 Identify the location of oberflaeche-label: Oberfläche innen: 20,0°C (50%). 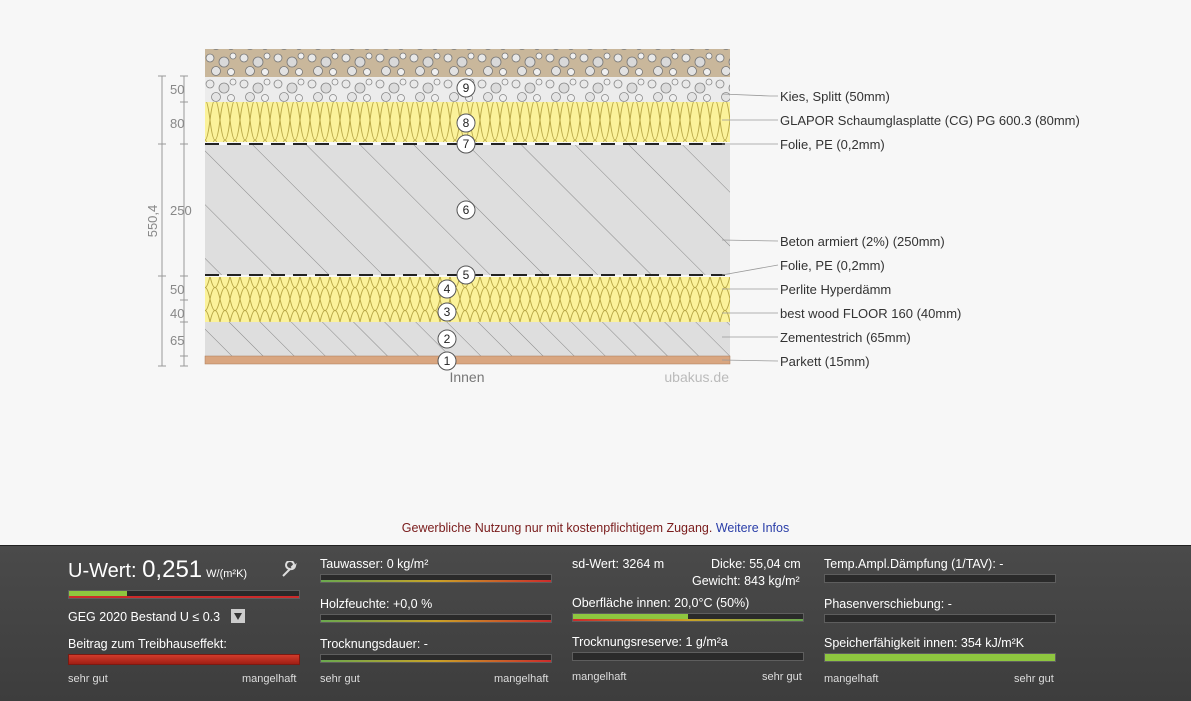
(661, 603).